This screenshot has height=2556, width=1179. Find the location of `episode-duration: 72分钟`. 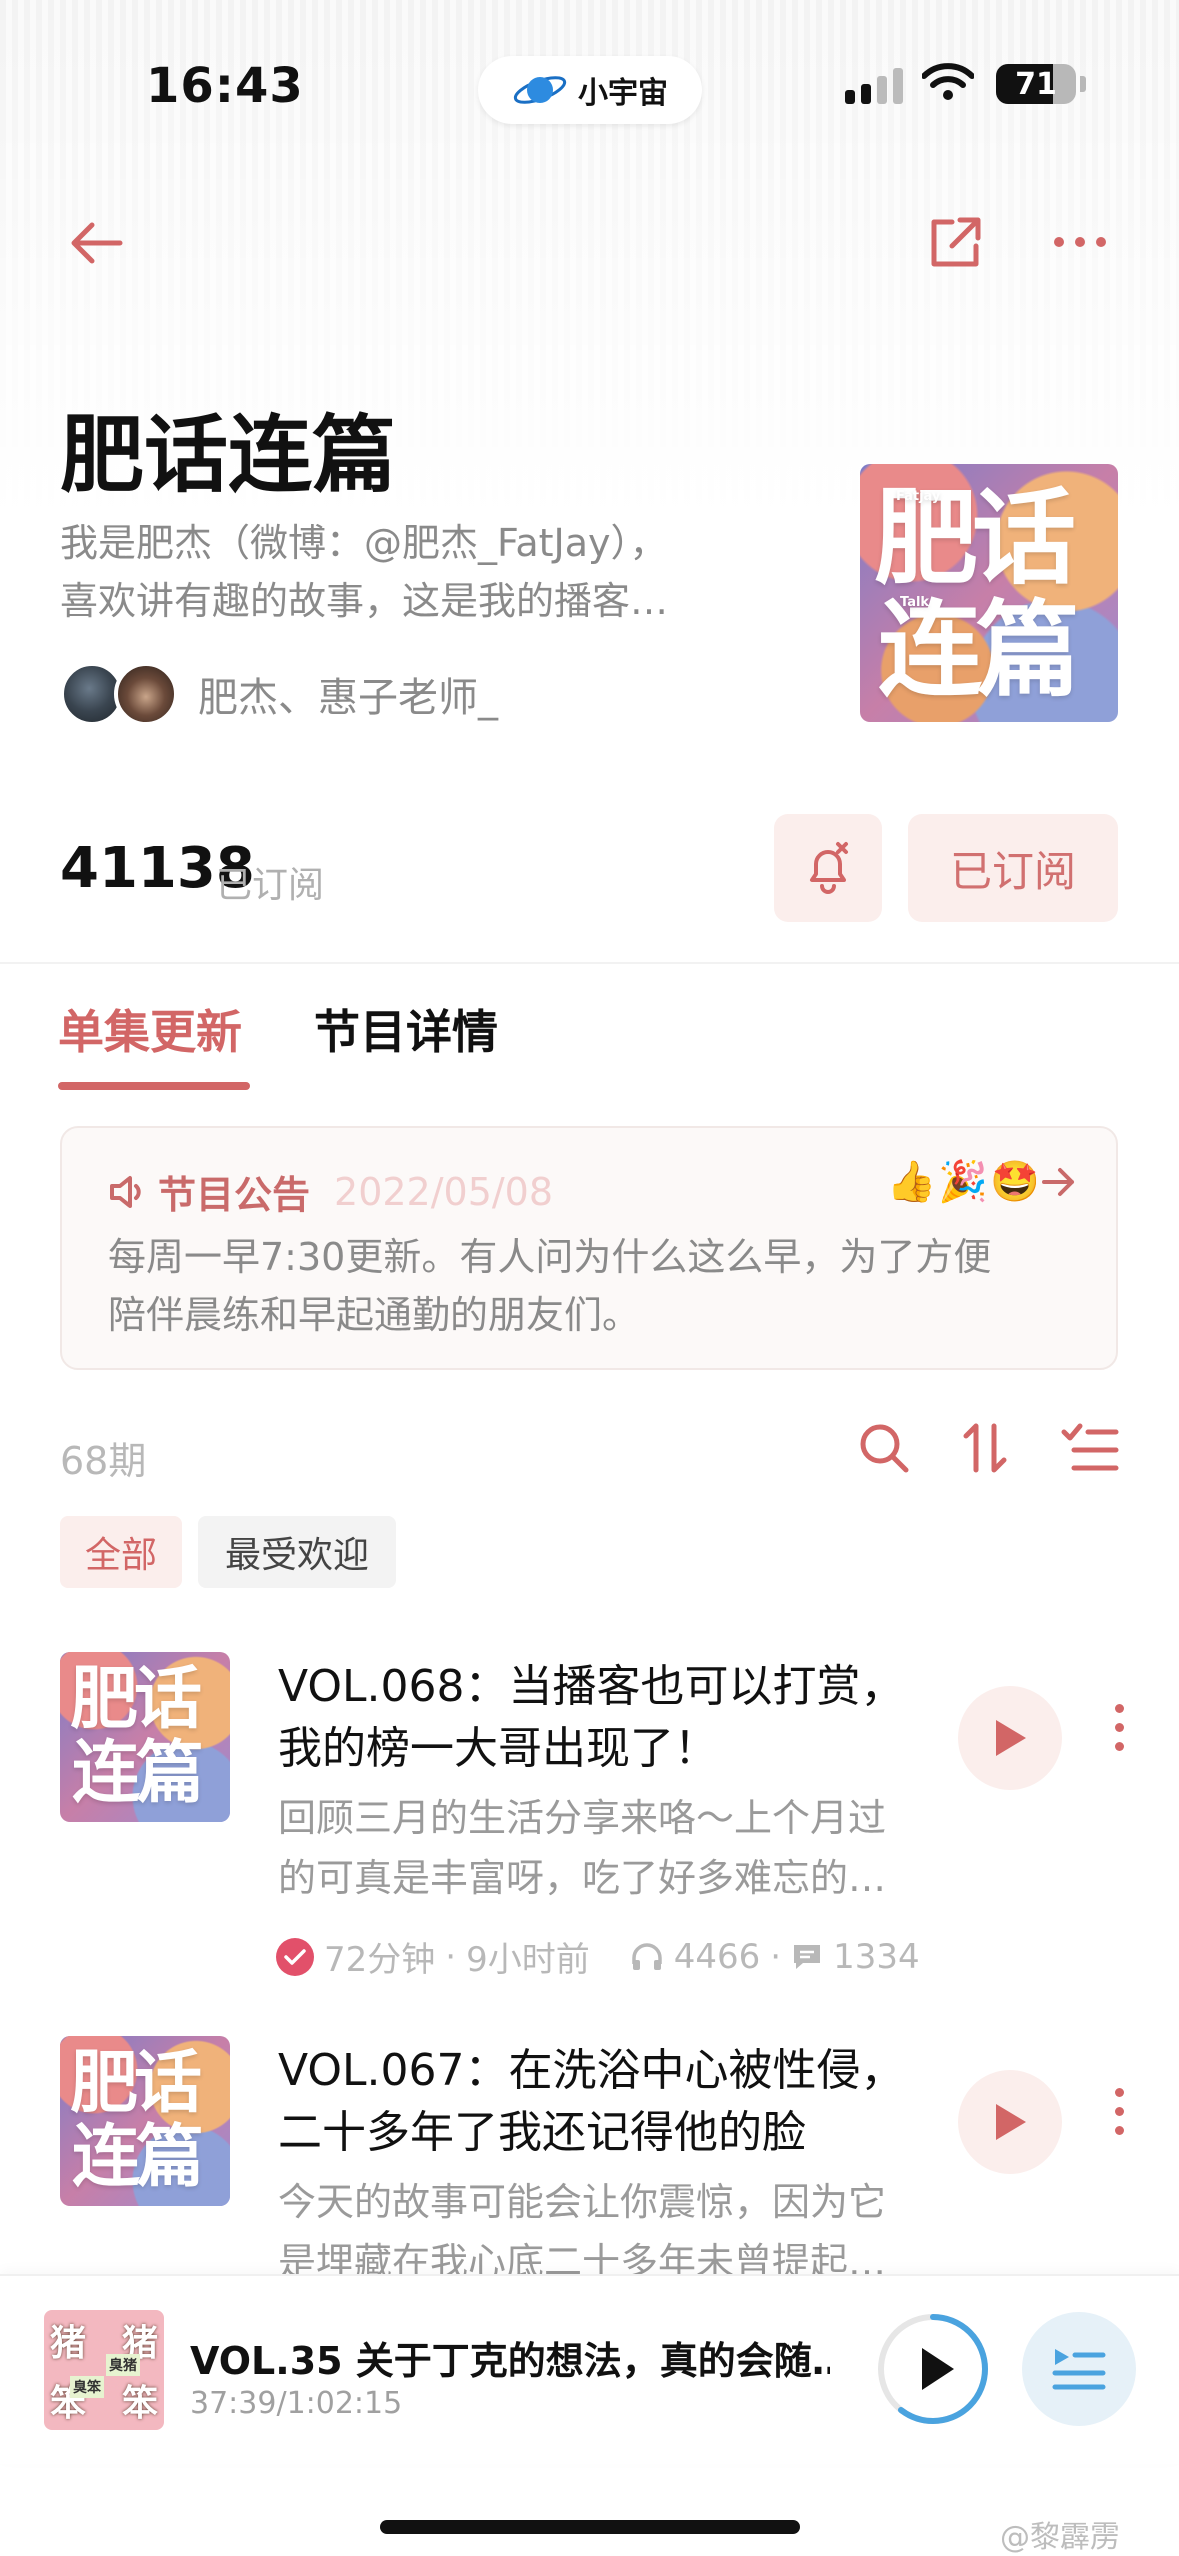

episode-duration: 72分钟 is located at coordinates (380, 1960).